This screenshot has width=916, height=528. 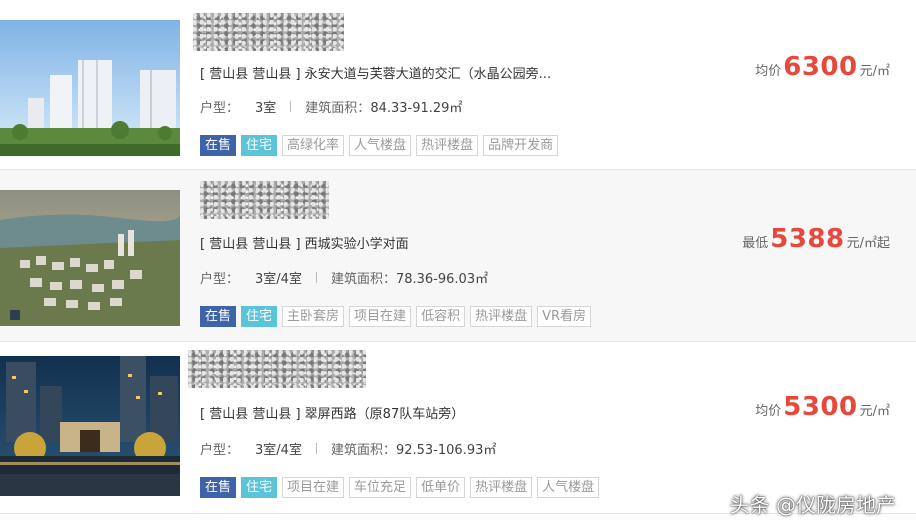 I want to click on price-prefix: 最低, so click(x=755, y=243).